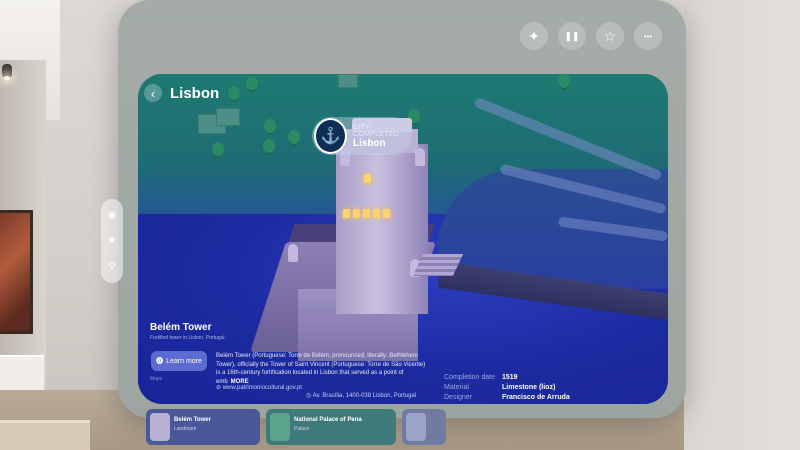 This screenshot has width=800, height=450. What do you see at coordinates (331, 427) in the screenshot?
I see `carousel-card: National Palace of Pena Palace` at bounding box center [331, 427].